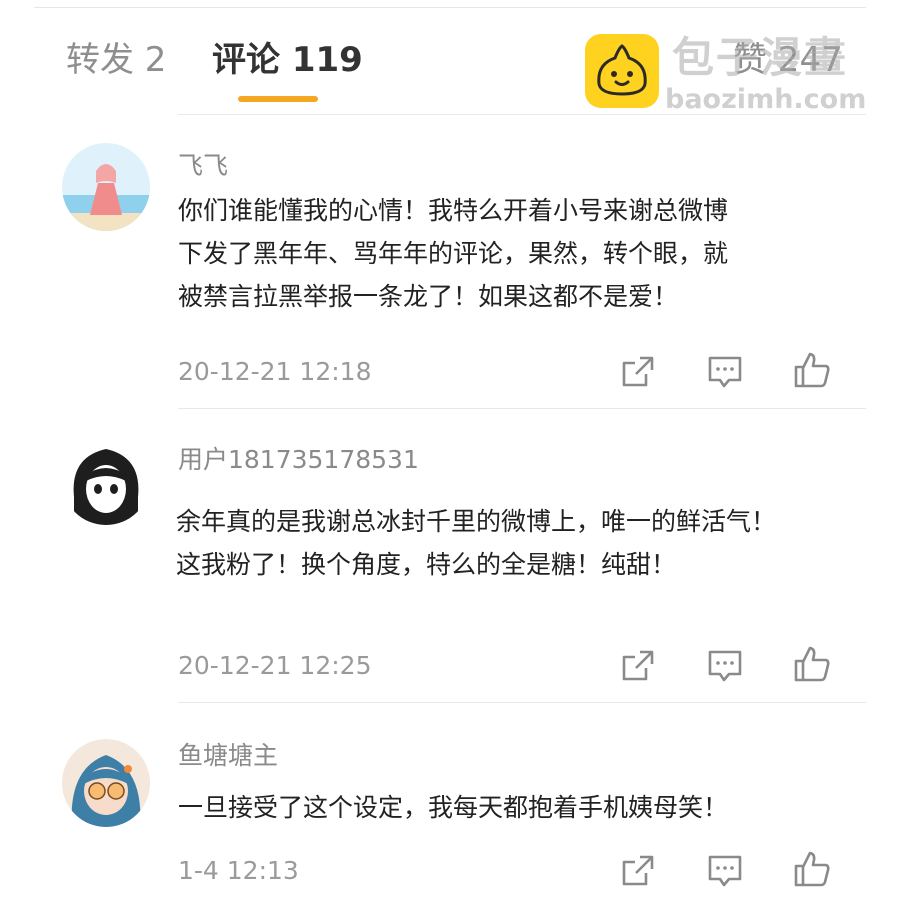  Describe the element at coordinates (426, 564) in the screenshot. I see `comment-line: 这我粉了！换个角度，特么的全是糖！纯甜！` at that location.